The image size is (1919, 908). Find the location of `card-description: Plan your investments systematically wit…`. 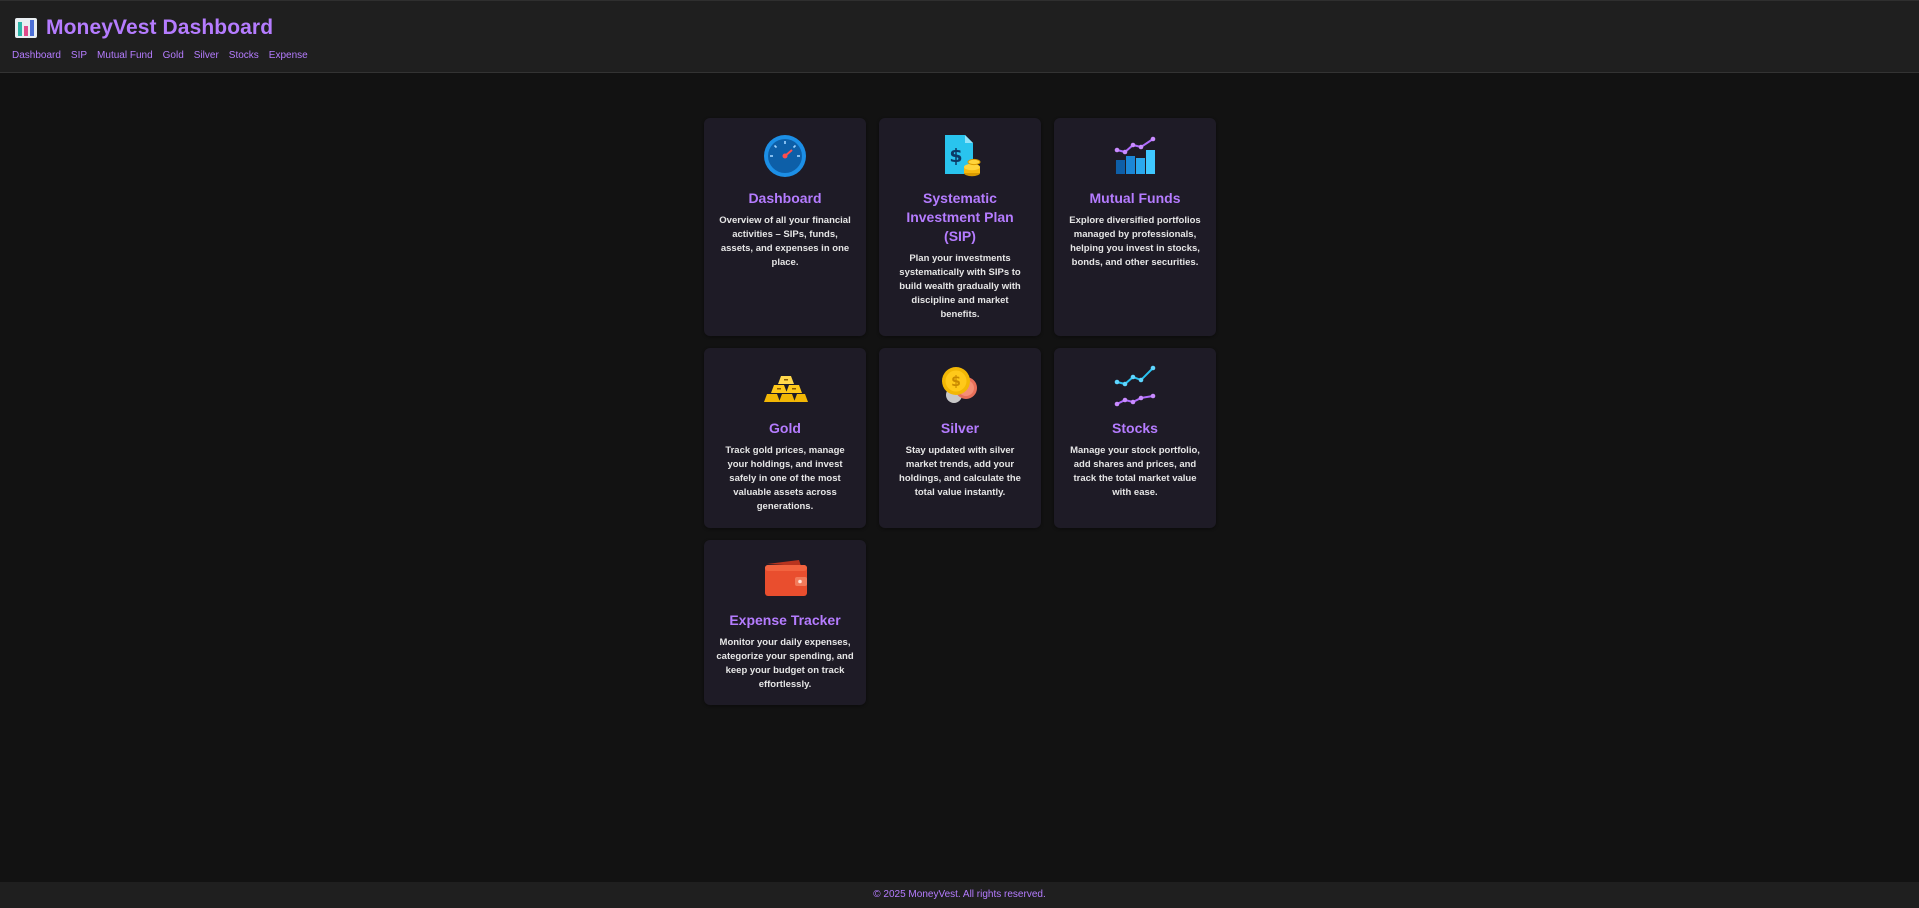

card-description: Plan your investments systematically wit… is located at coordinates (960, 286).